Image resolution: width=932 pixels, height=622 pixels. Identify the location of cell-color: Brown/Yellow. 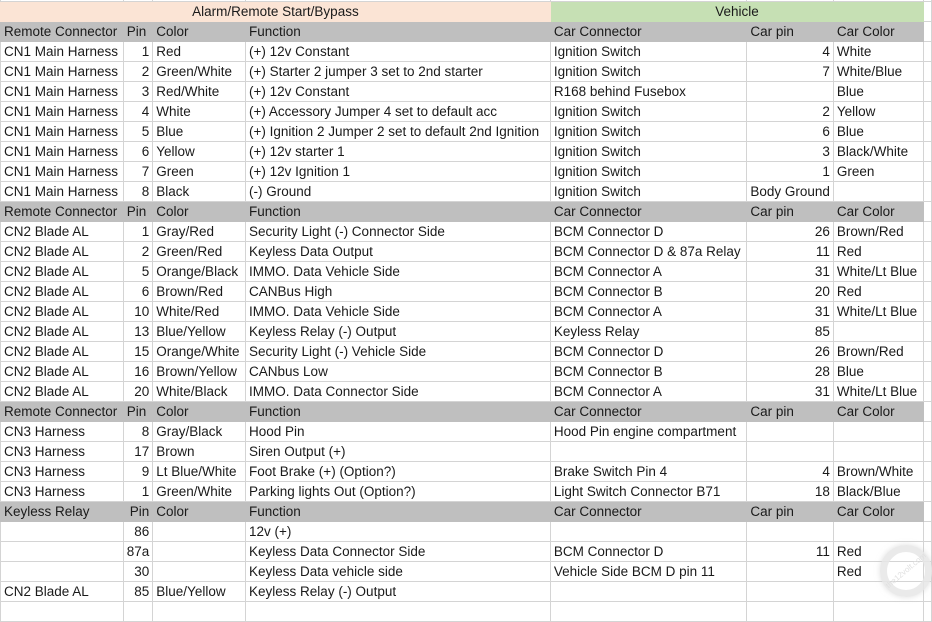
(199, 371).